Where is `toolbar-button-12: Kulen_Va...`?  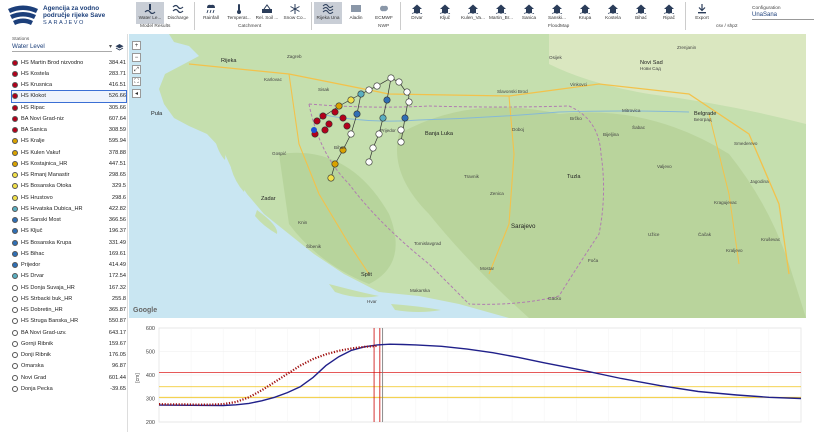
toolbar-button-12: Kulen_Va... is located at coordinates (473, 13).